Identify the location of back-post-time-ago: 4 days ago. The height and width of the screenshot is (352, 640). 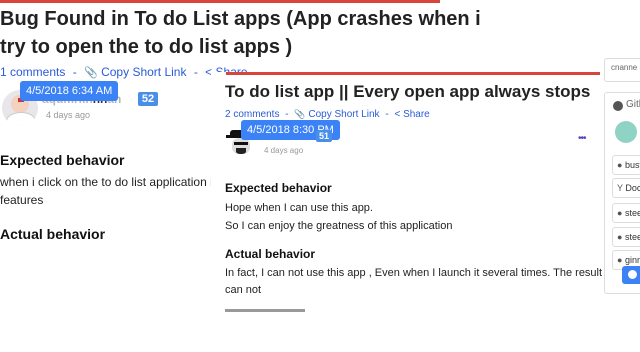
(68, 115).